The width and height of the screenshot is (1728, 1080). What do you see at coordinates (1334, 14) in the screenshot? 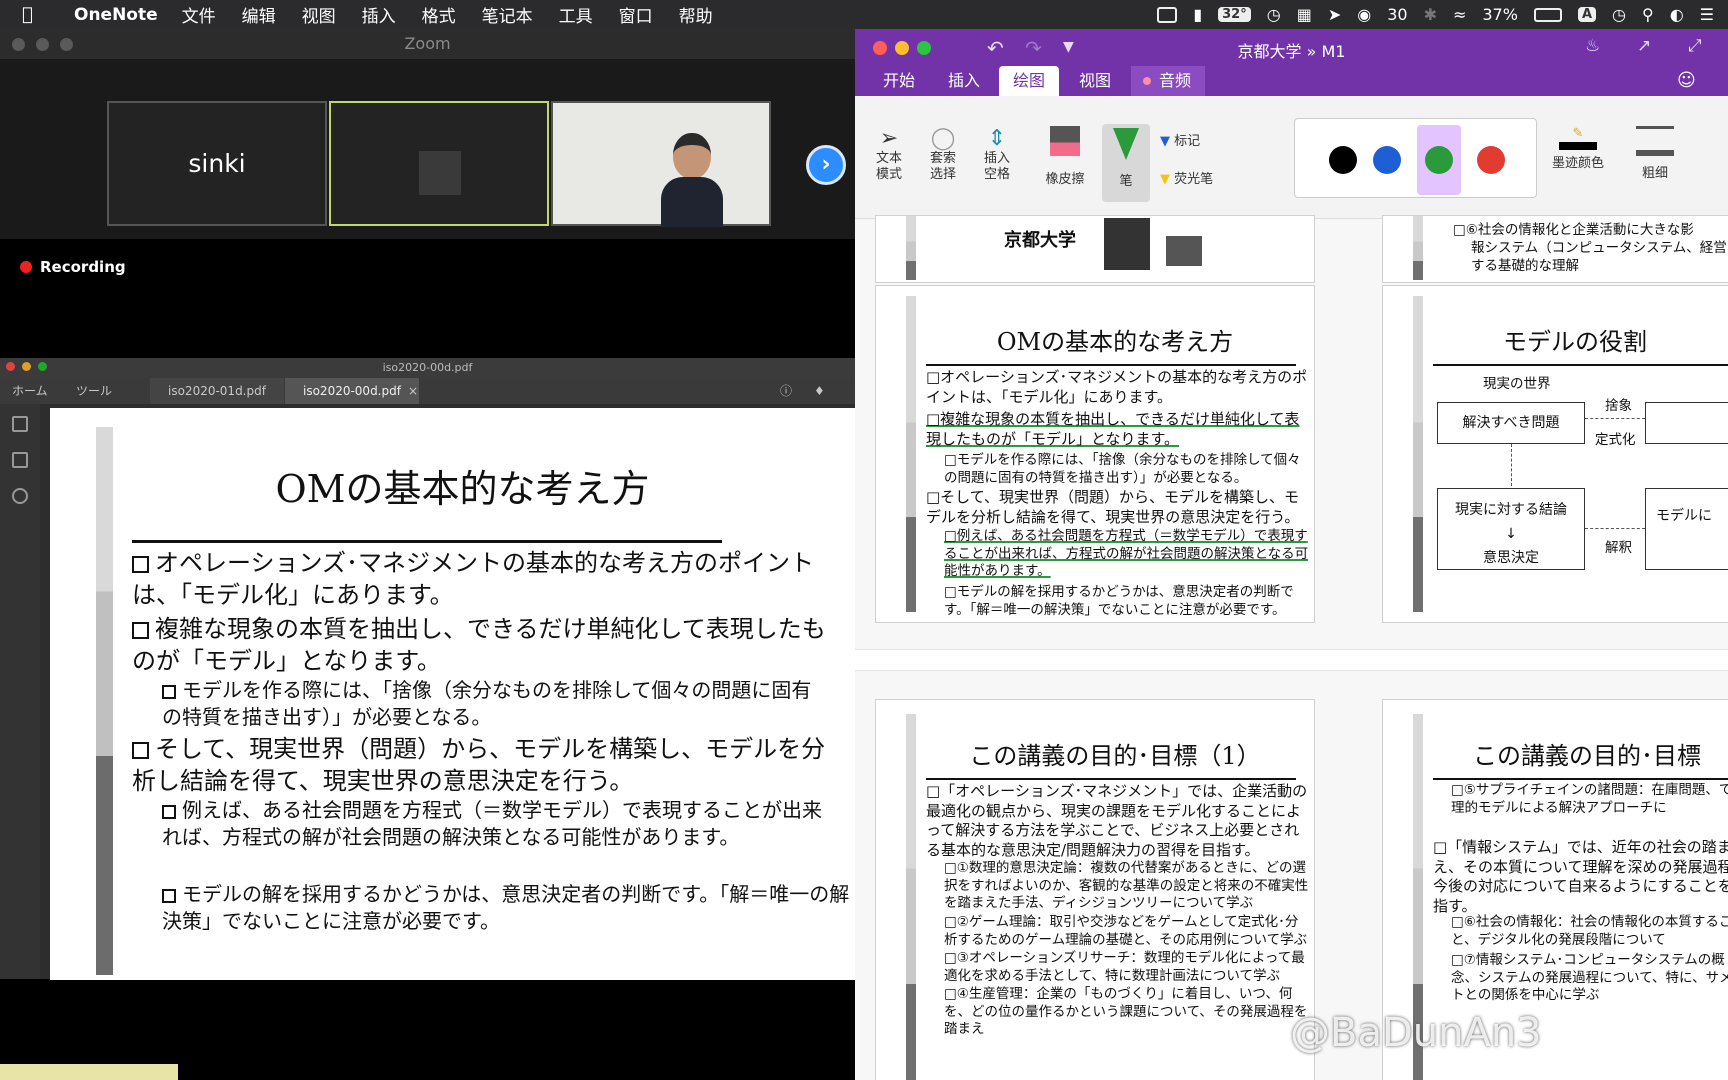
I see `send-icon: ➤` at bounding box center [1334, 14].